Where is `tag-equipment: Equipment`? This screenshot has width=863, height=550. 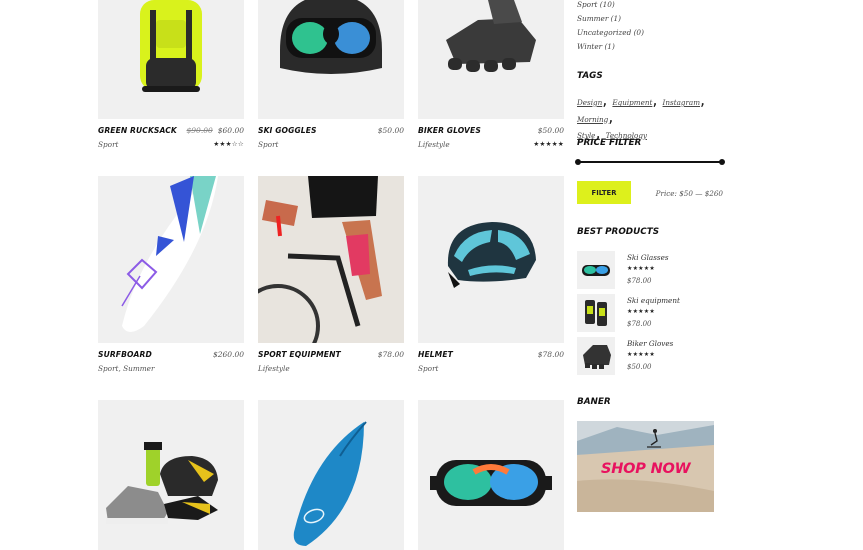 tag-equipment: Equipment is located at coordinates (632, 102).